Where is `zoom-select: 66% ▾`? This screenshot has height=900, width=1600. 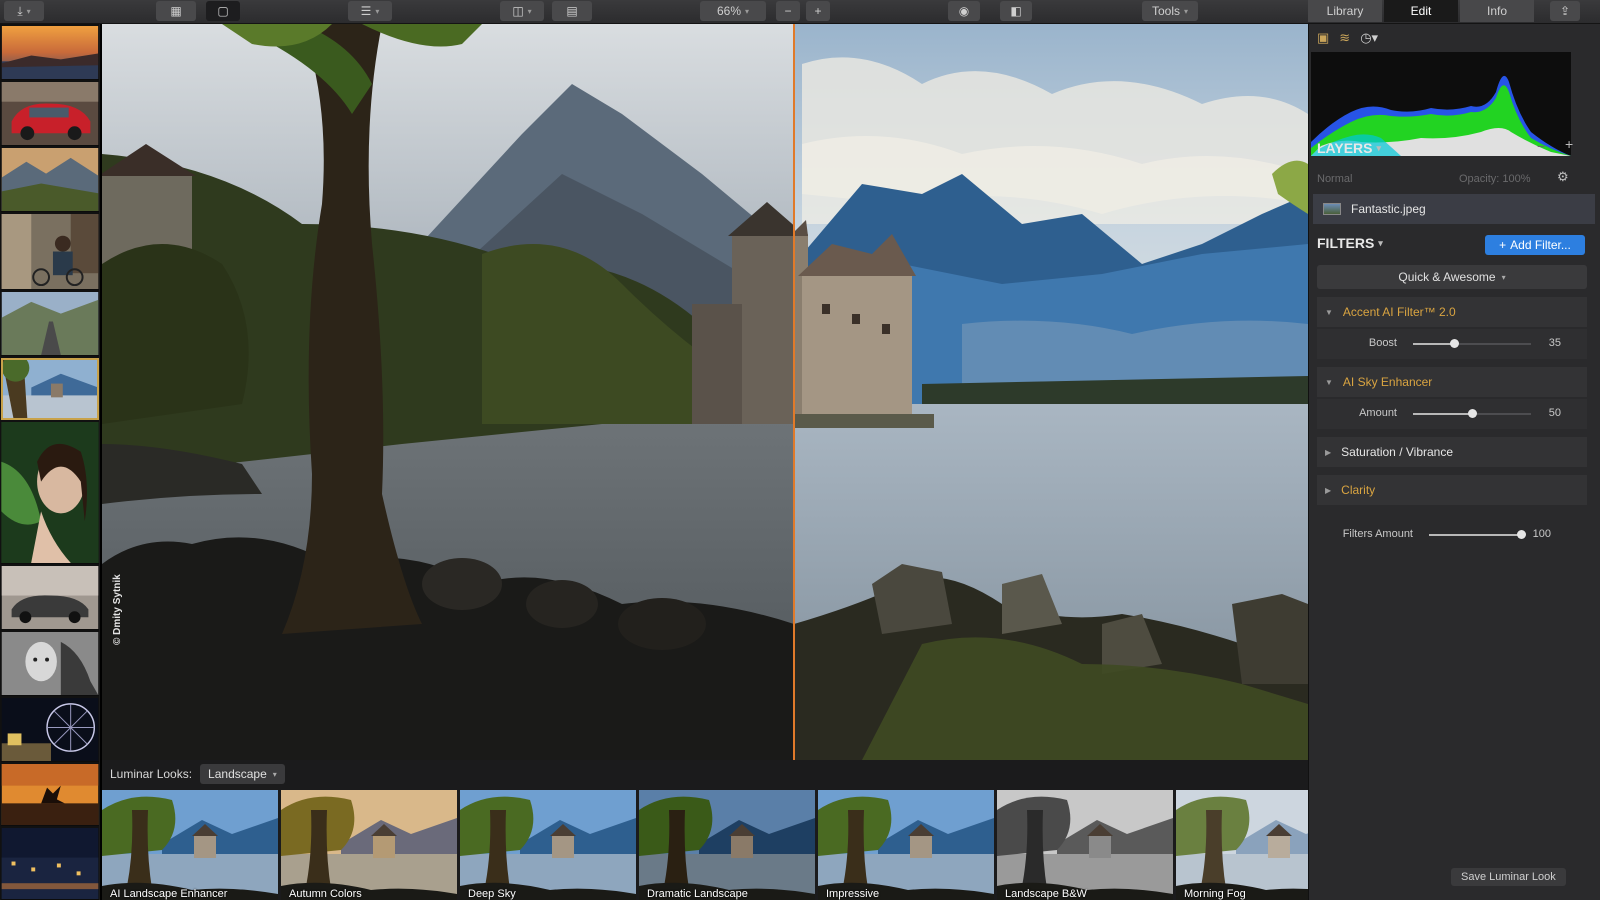
zoom-select: 66% ▾ is located at coordinates (733, 11).